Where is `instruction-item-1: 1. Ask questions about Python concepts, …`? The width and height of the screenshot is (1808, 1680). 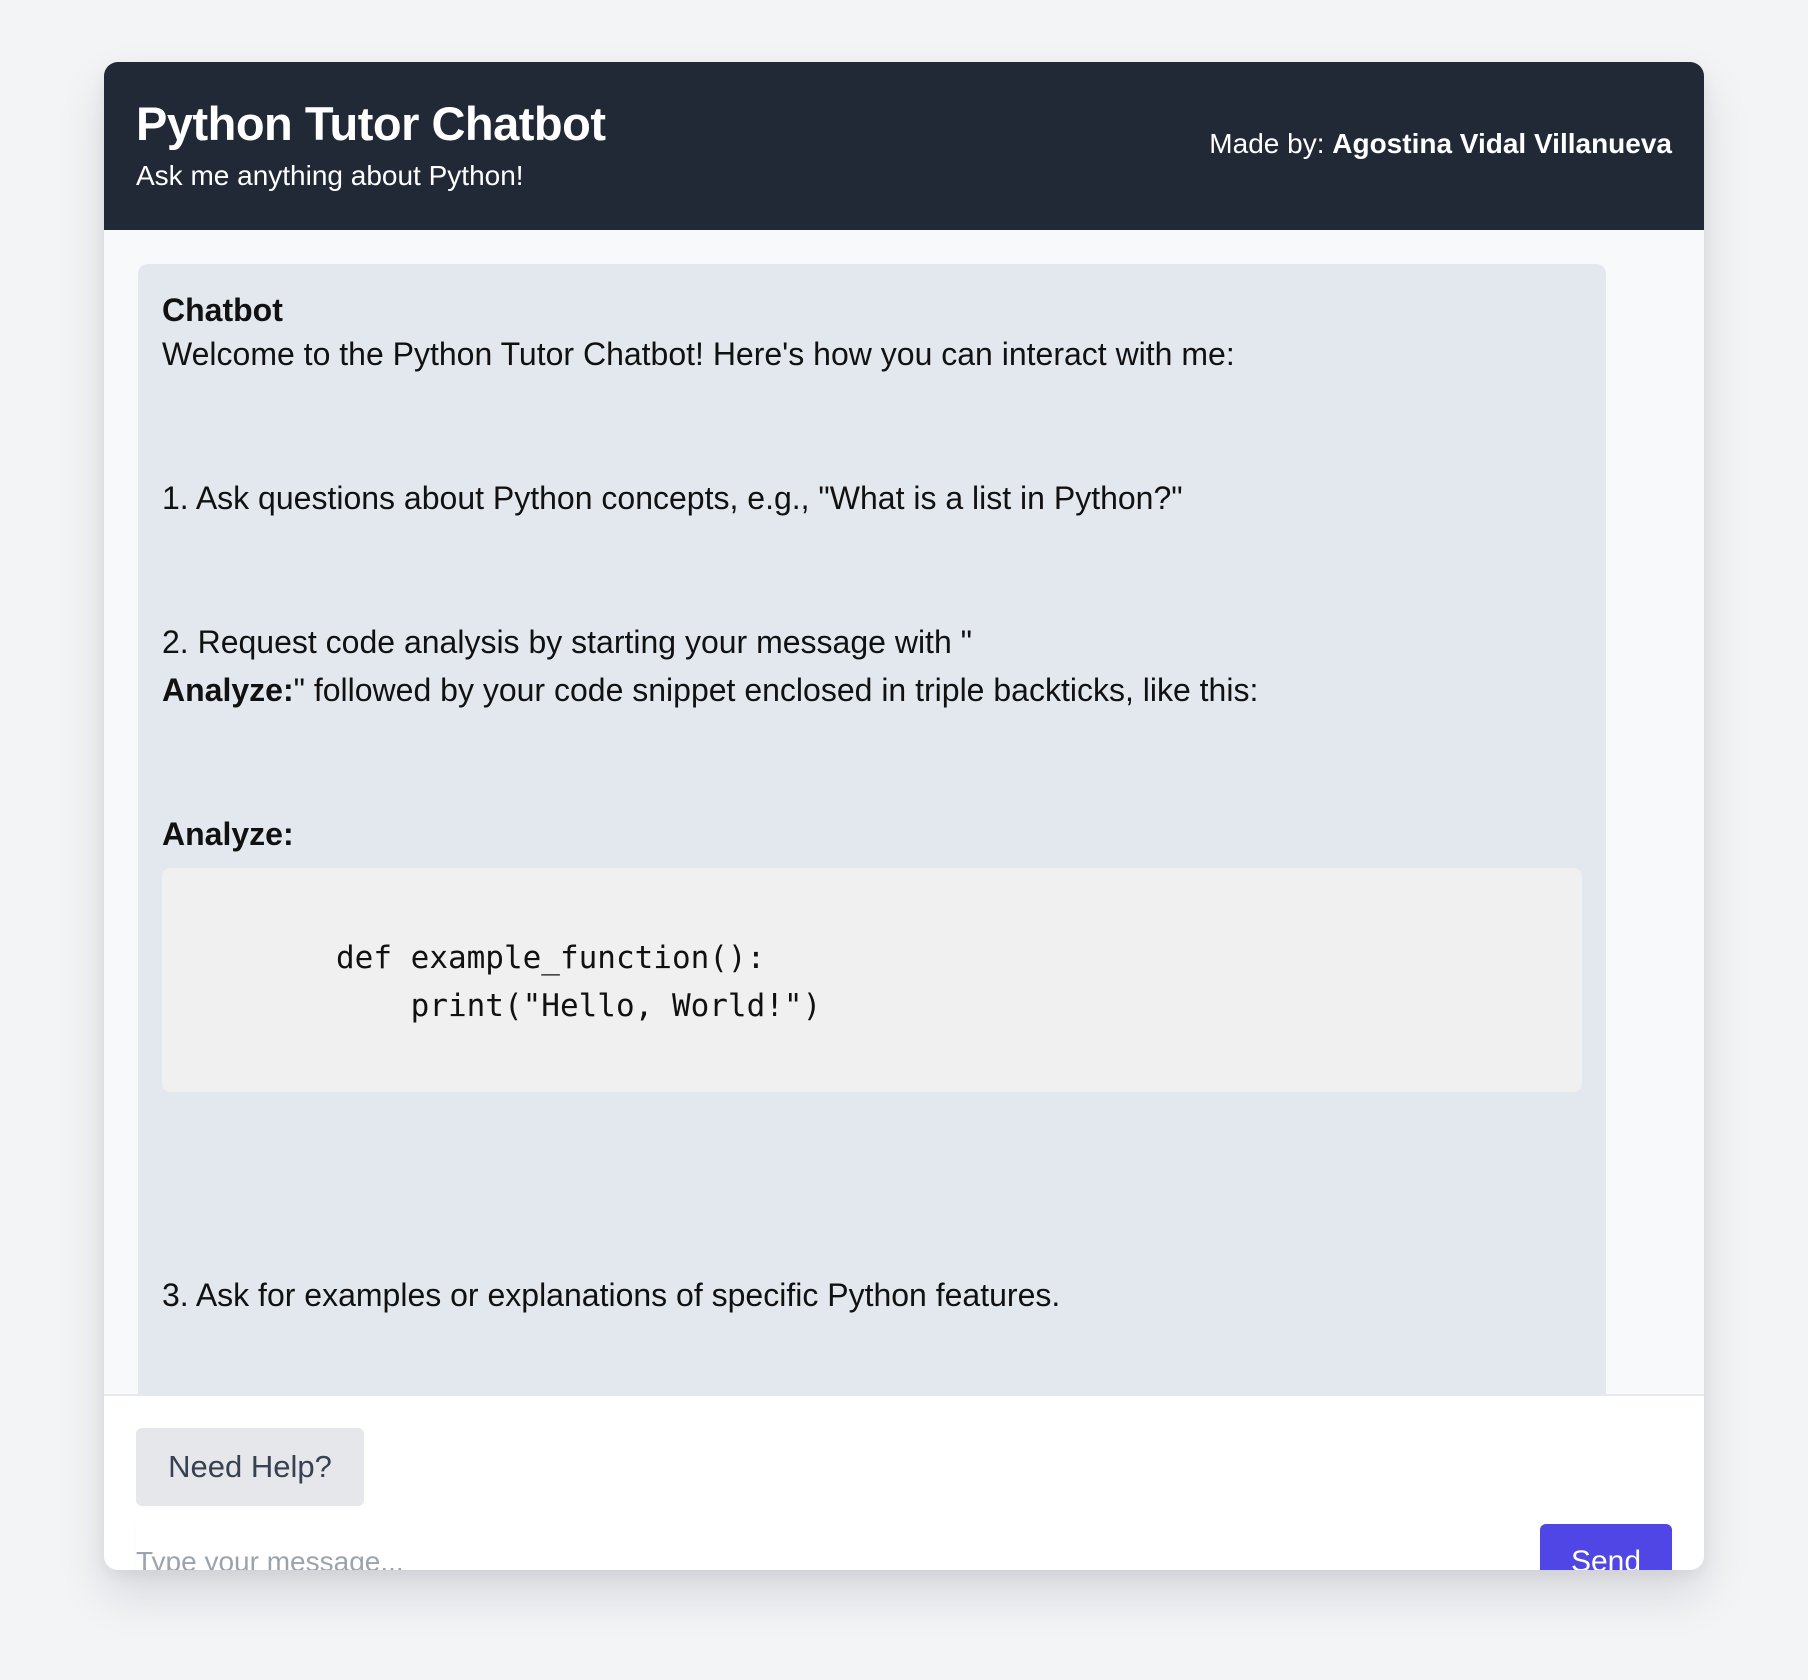
instruction-item-1: 1. Ask questions about Python concepts, … is located at coordinates (672, 498).